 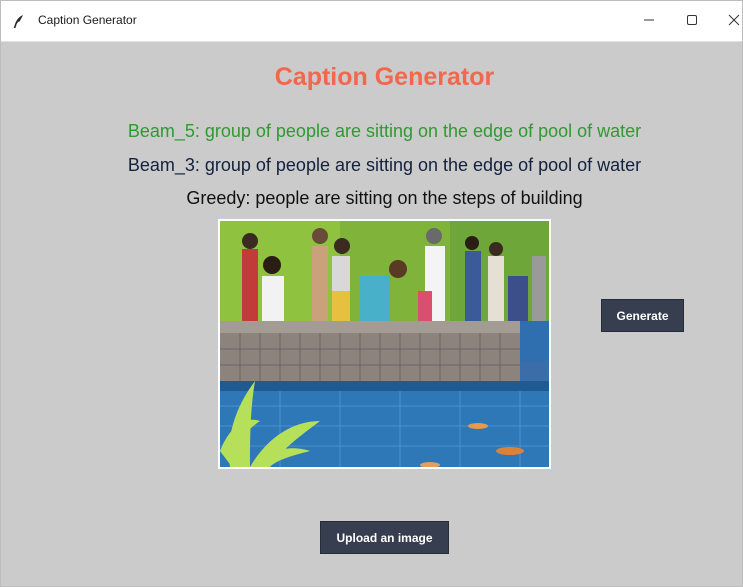 I want to click on window-title: Caption Generator, so click(x=87, y=20).